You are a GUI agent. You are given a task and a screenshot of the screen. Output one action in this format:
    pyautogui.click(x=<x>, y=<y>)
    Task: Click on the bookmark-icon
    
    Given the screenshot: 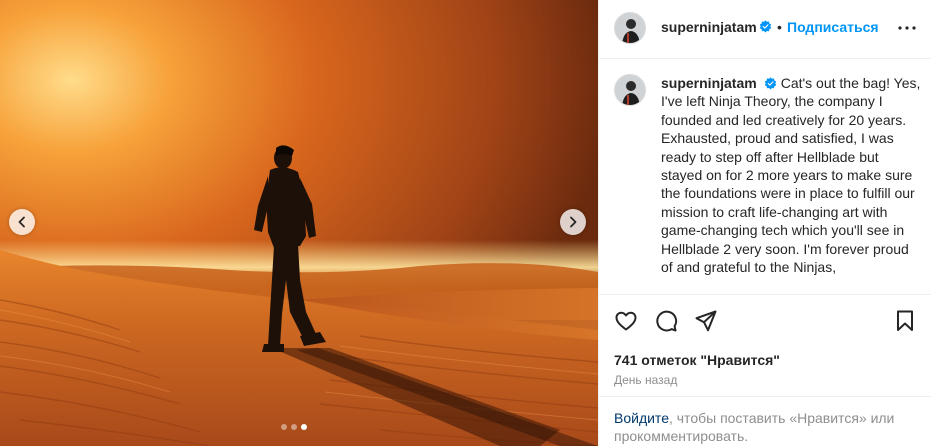 What is the action you would take?
    pyautogui.click(x=905, y=321)
    